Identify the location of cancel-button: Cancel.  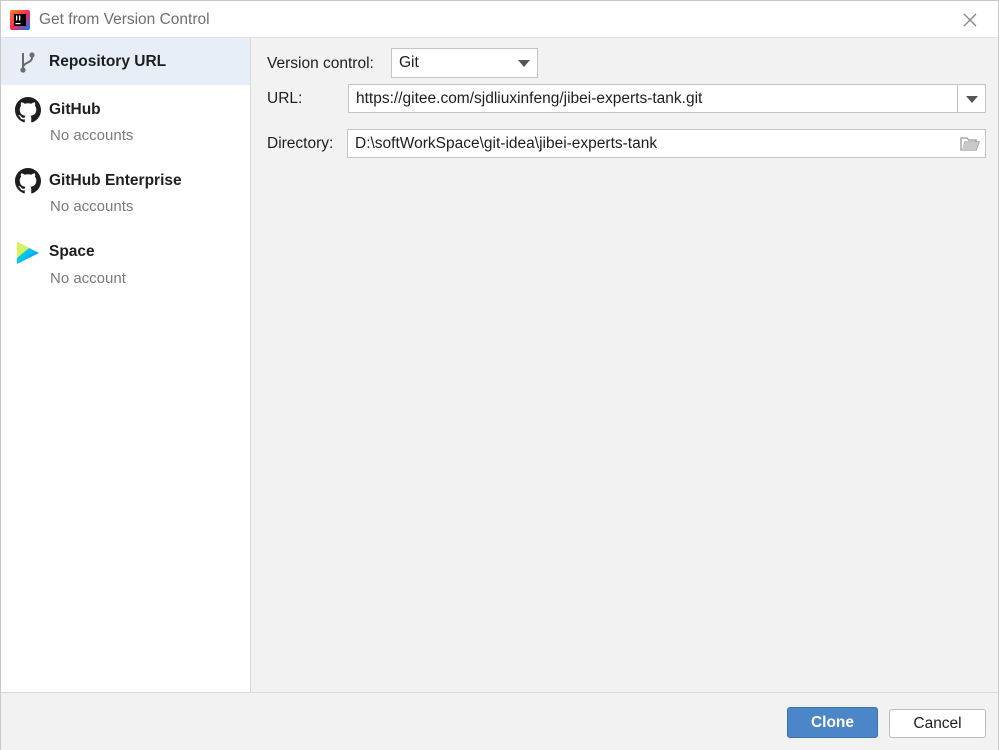
(937, 723).